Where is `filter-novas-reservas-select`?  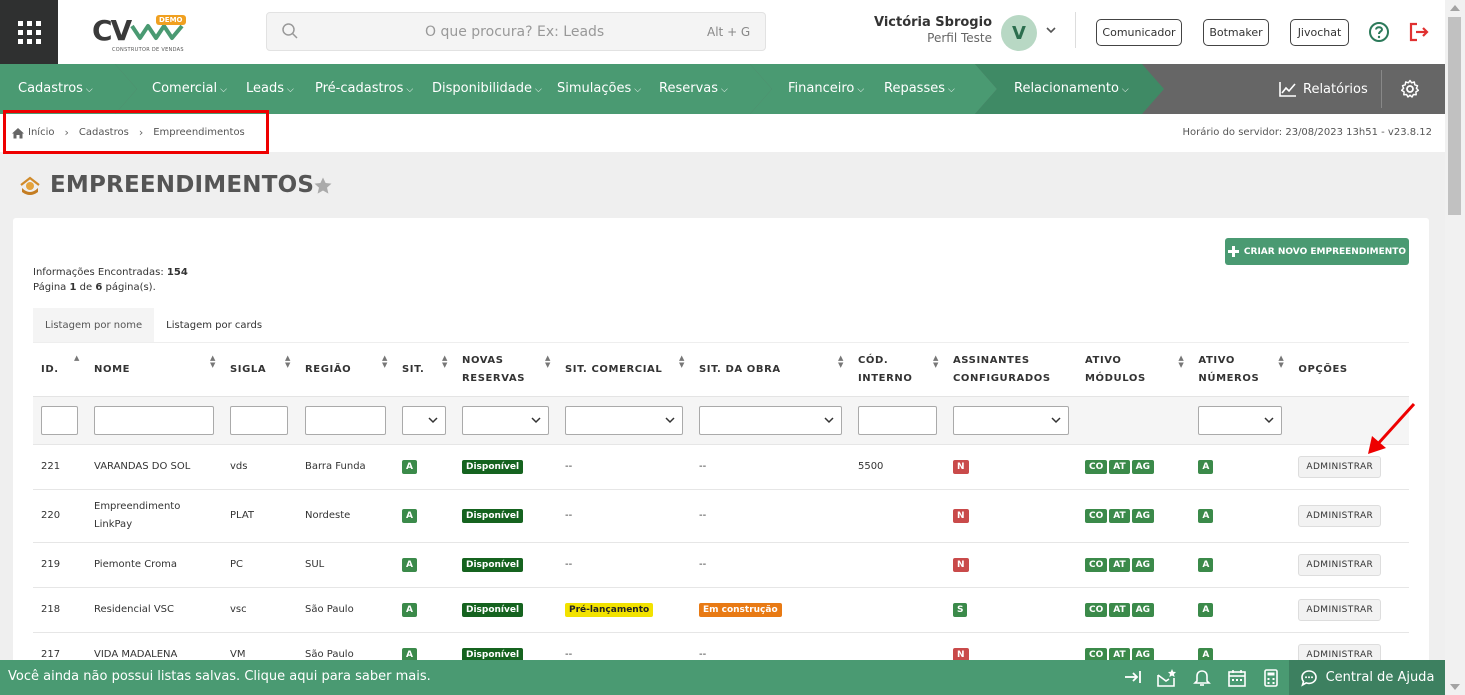
filter-novas-reservas-select is located at coordinates (505, 420).